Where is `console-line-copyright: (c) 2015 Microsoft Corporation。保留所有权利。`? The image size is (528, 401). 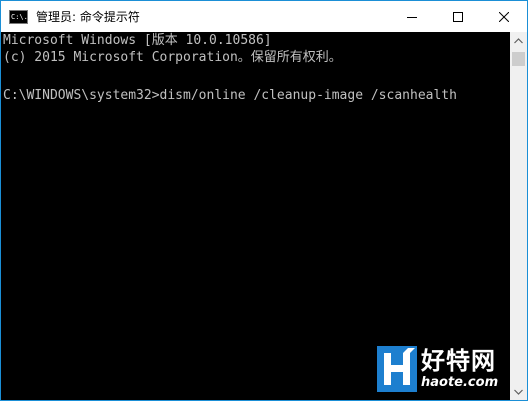
console-line-copyright: (c) 2015 Microsoft Corporation。保留所有权利。 is located at coordinates (172, 57).